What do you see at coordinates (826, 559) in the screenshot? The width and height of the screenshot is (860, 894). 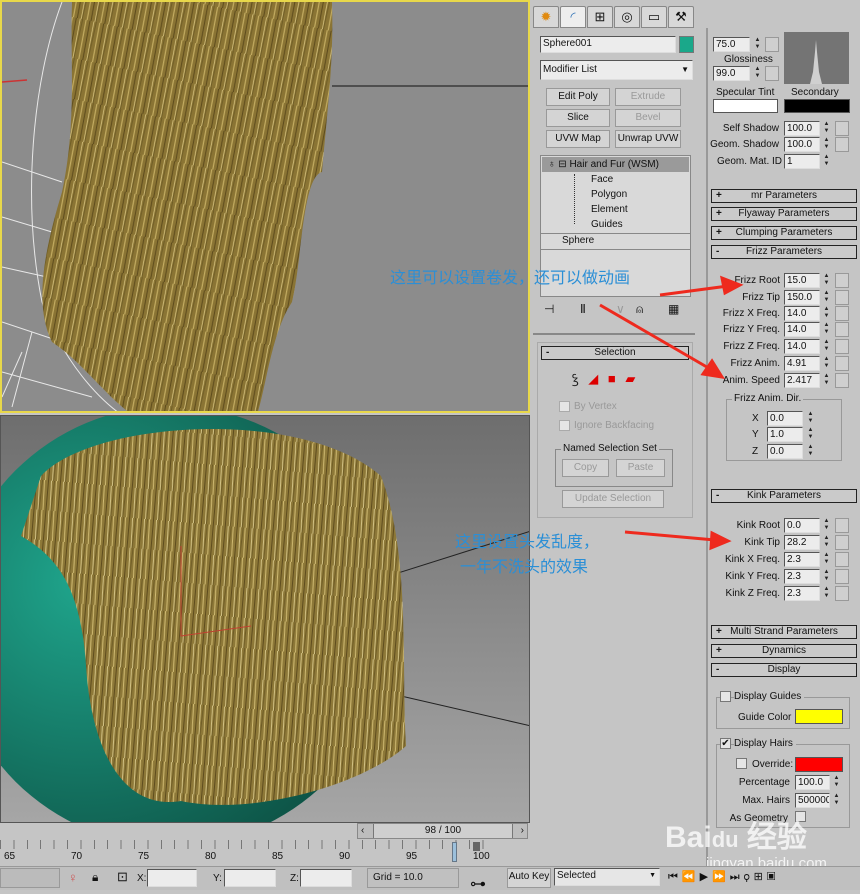 I see `kink-x-freq-spinner: ▲ ▼` at bounding box center [826, 559].